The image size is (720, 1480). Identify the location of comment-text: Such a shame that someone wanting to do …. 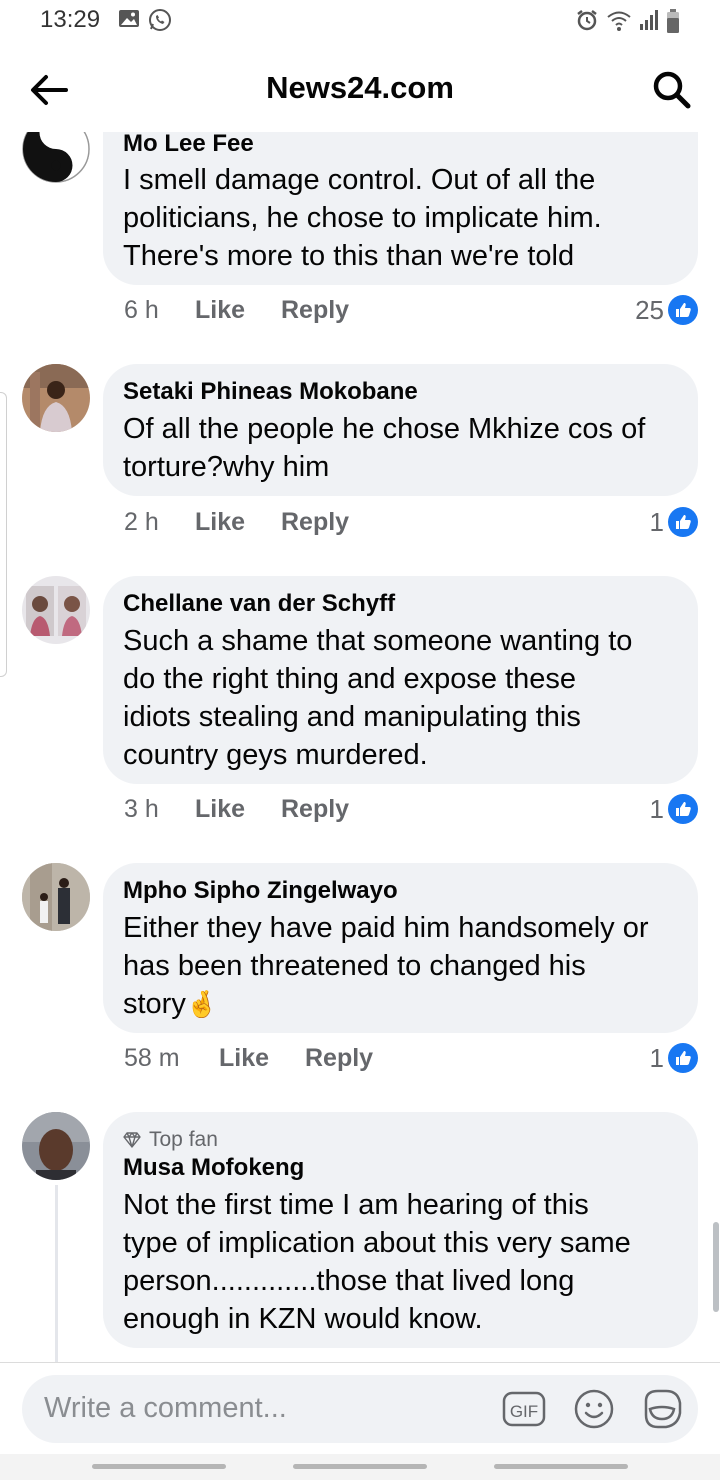
(378, 698).